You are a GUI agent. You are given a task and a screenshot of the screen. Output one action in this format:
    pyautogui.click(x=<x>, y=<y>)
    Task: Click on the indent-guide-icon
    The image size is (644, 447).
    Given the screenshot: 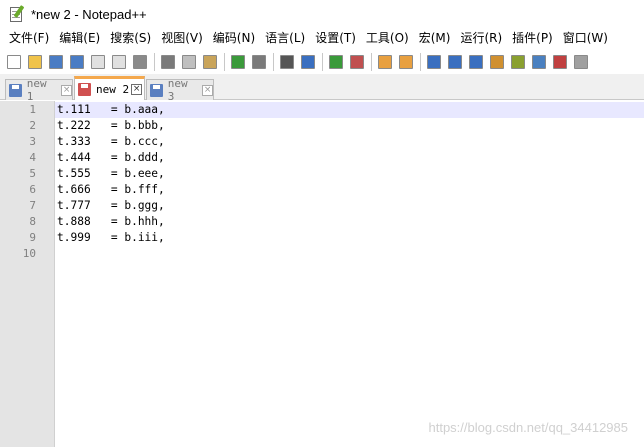 What is the action you would take?
    pyautogui.click(x=476, y=61)
    